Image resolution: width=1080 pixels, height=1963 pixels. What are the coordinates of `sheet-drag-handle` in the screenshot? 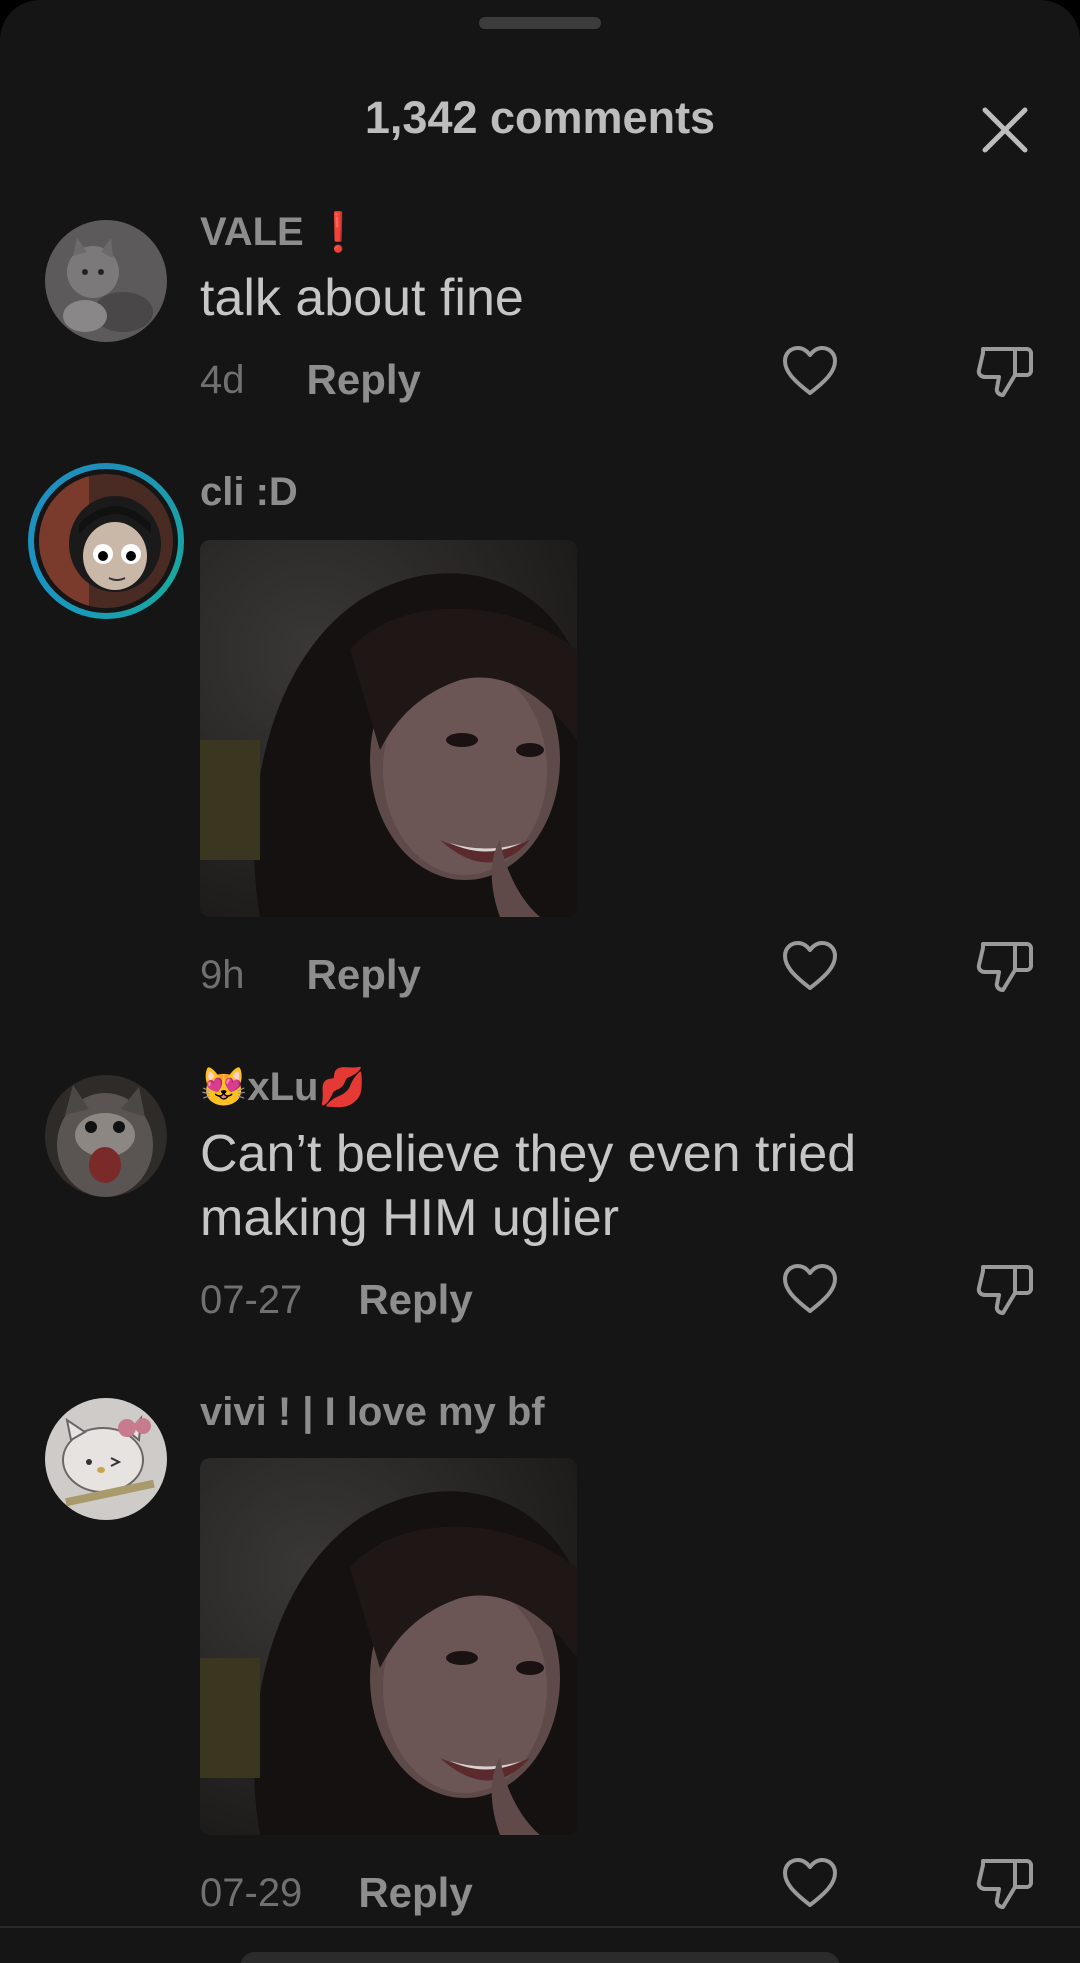 It's located at (540, 23).